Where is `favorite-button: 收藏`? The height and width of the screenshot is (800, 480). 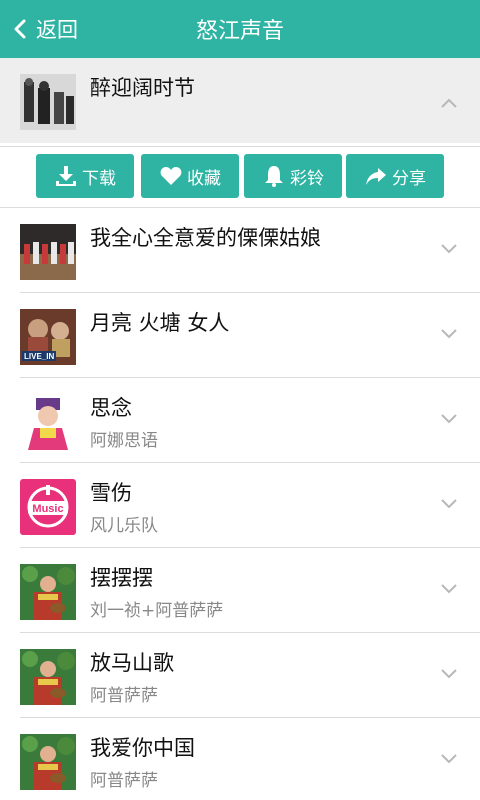 favorite-button: 收藏 is located at coordinates (190, 176).